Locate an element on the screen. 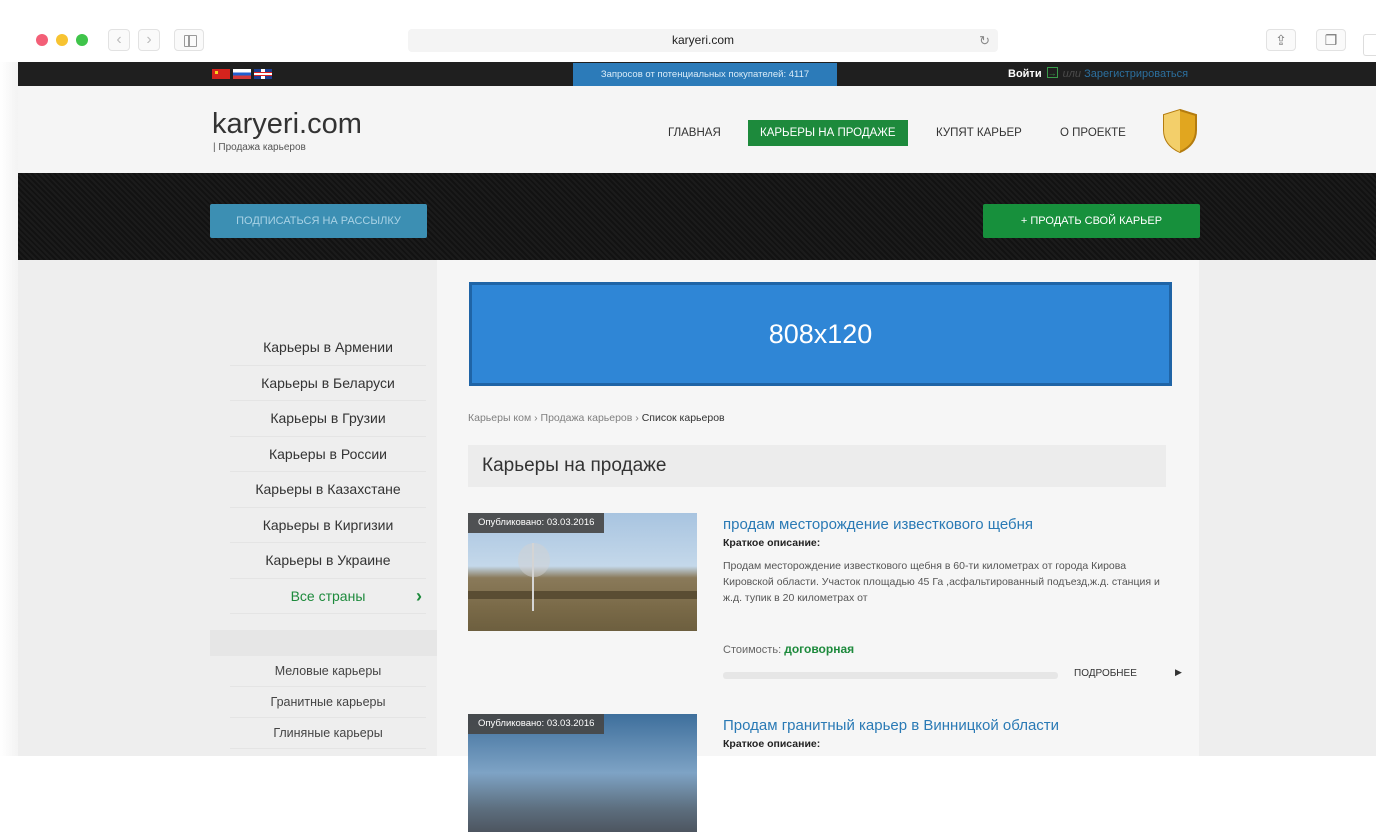 This screenshot has width=1376, height=832. country-item-kazakhstan: Карьеры в Казахстане is located at coordinates (328, 490).